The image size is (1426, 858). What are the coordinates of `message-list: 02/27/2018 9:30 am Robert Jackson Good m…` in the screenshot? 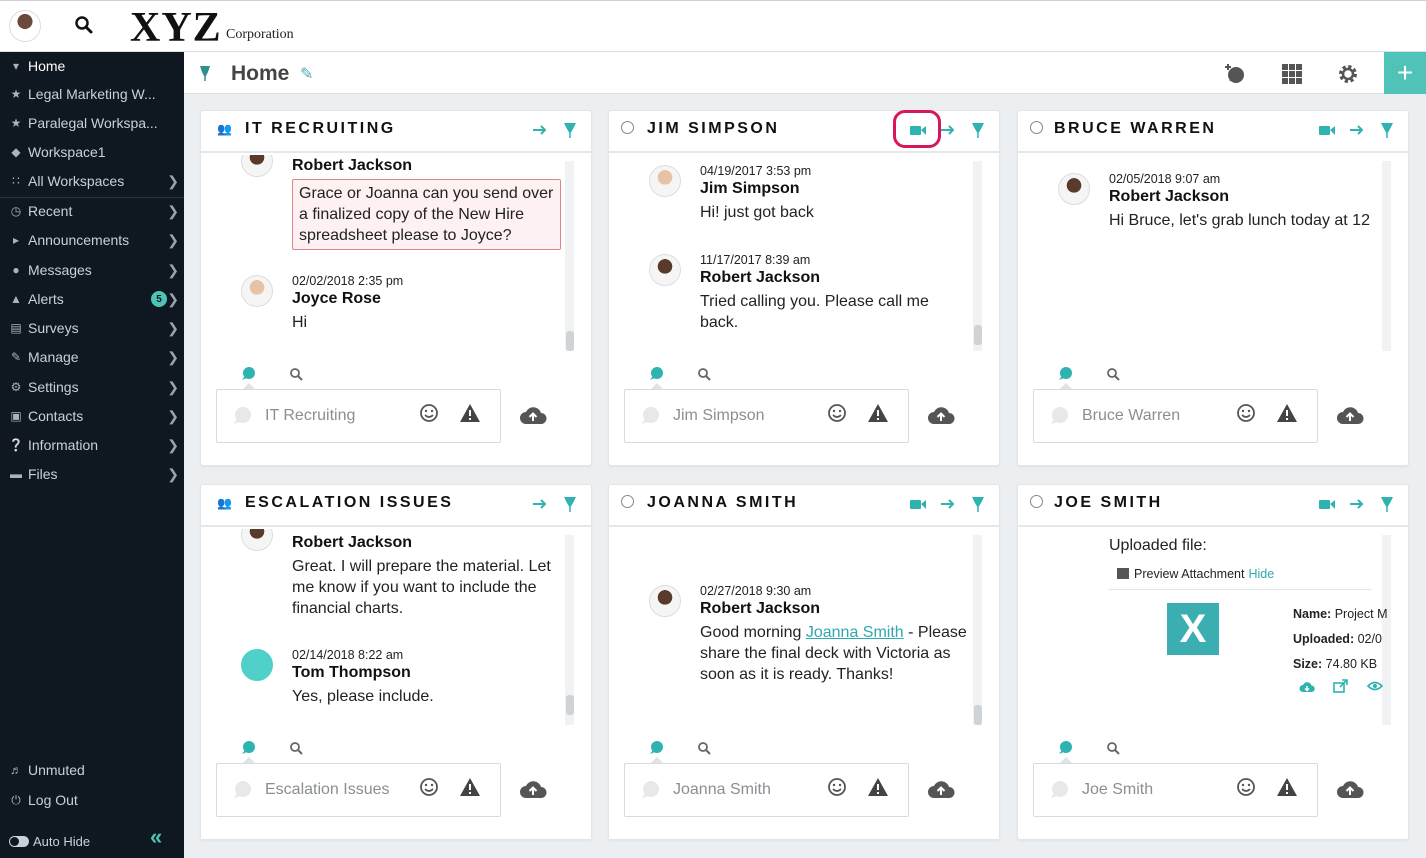 It's located at (804, 628).